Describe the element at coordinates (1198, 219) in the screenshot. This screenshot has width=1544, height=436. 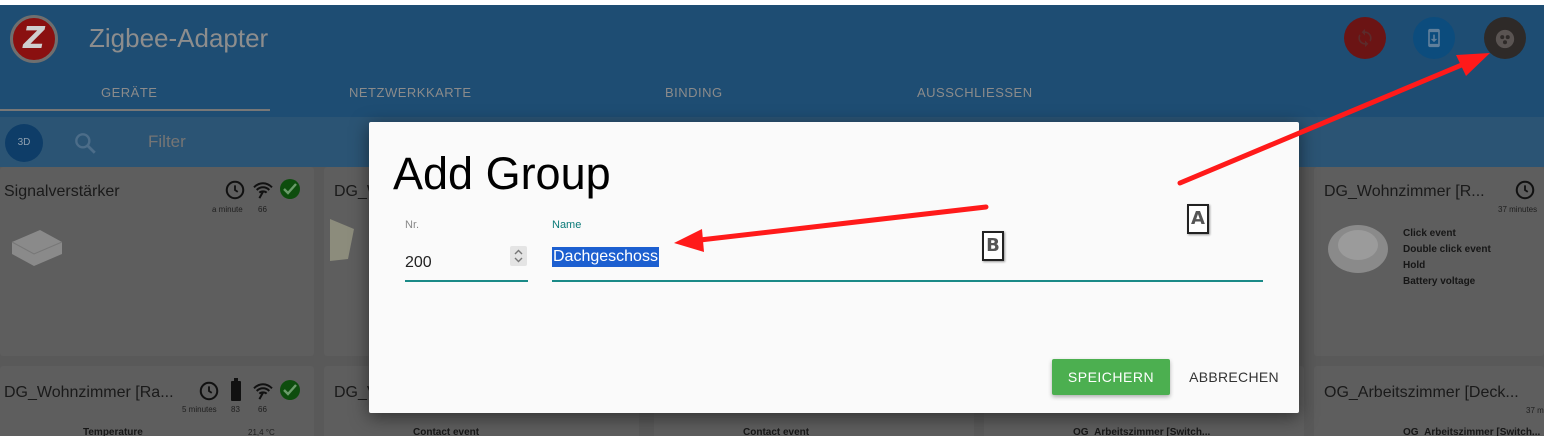
I see `annotation-label-a: A` at that location.